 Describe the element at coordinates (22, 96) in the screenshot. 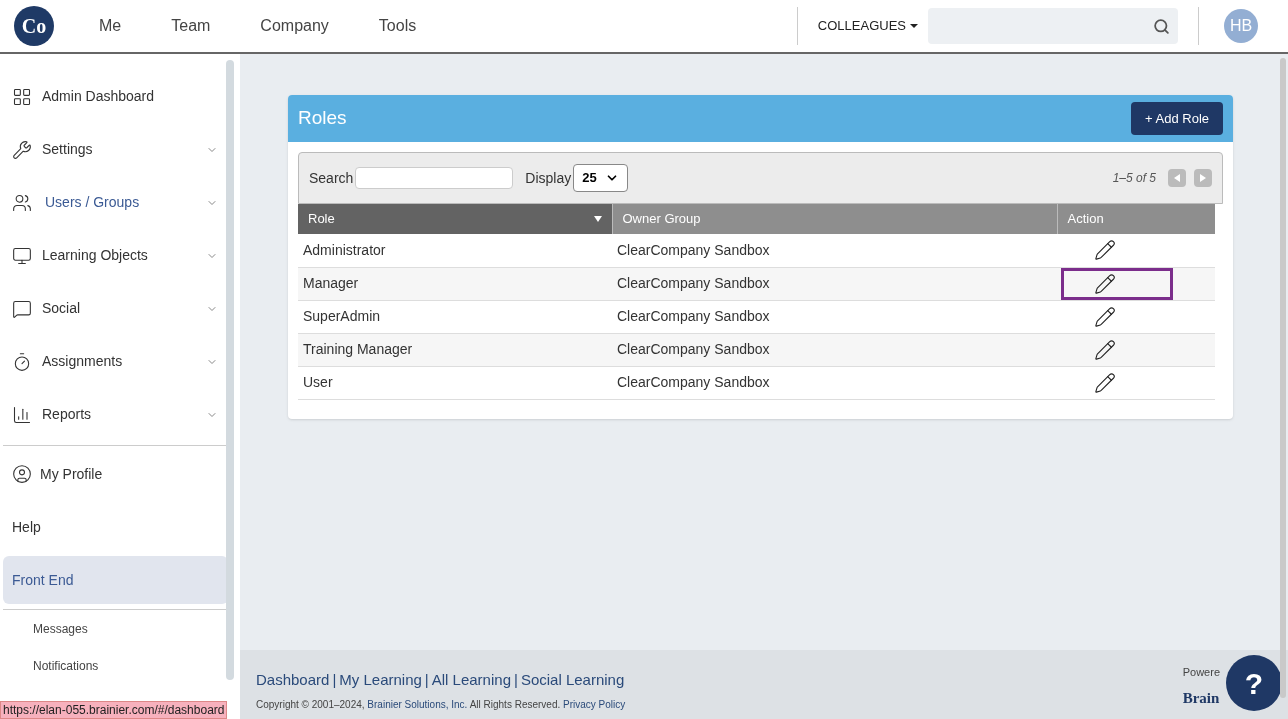

I see `grid-icon` at that location.